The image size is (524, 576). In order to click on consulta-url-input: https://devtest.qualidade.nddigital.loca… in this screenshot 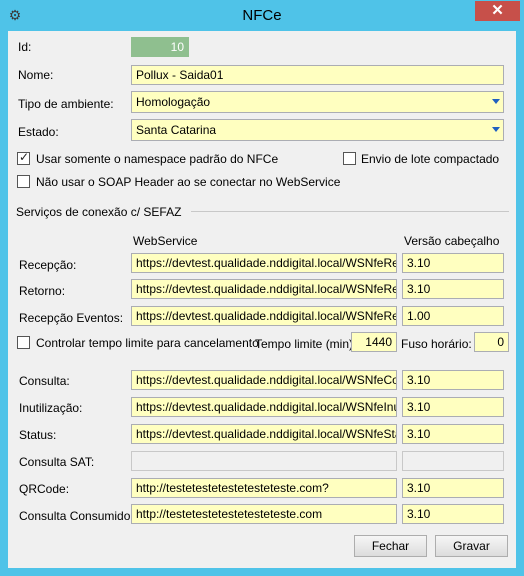, I will do `click(264, 380)`.